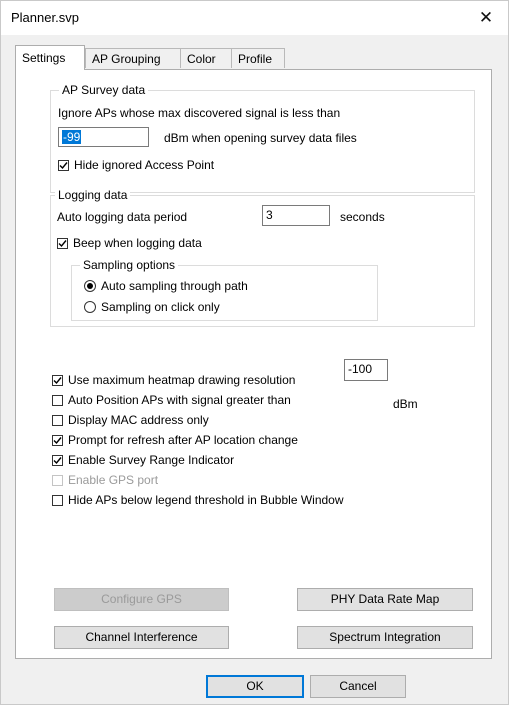 This screenshot has width=509, height=705. What do you see at coordinates (385, 599) in the screenshot?
I see `phy-data-rate-map-button: PHY Data Rate Map` at bounding box center [385, 599].